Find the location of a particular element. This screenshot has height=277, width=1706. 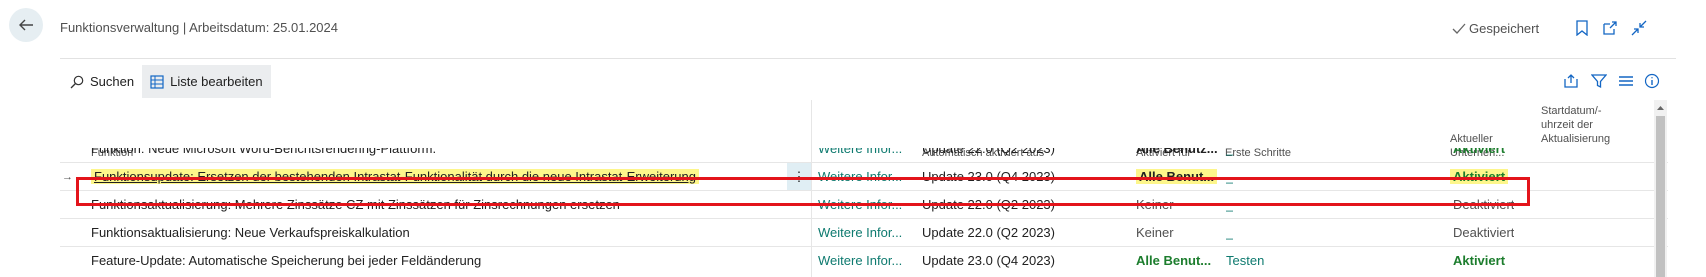

row-actions-menu-icon: ⋮ is located at coordinates (799, 176).